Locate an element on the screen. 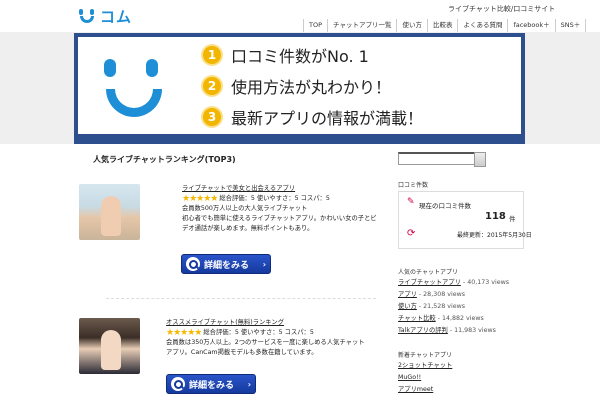  badge-number: 2 is located at coordinates (212, 86).